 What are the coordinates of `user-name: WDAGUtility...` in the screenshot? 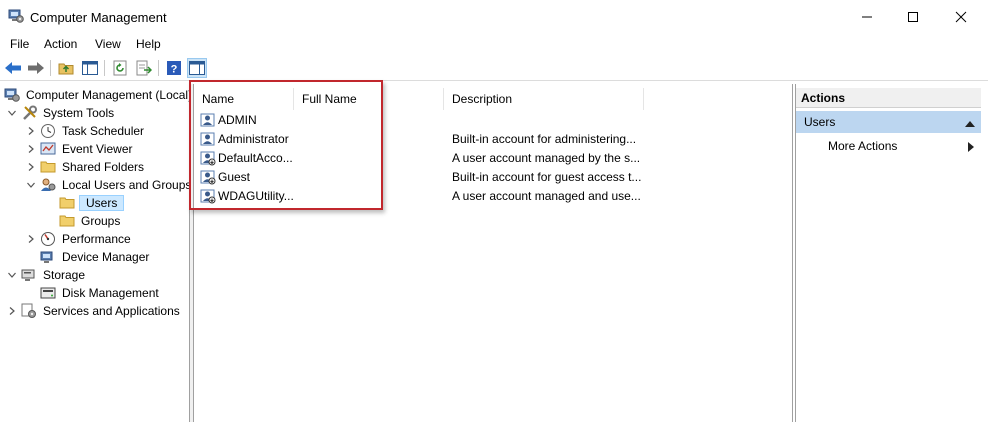 It's located at (256, 196).